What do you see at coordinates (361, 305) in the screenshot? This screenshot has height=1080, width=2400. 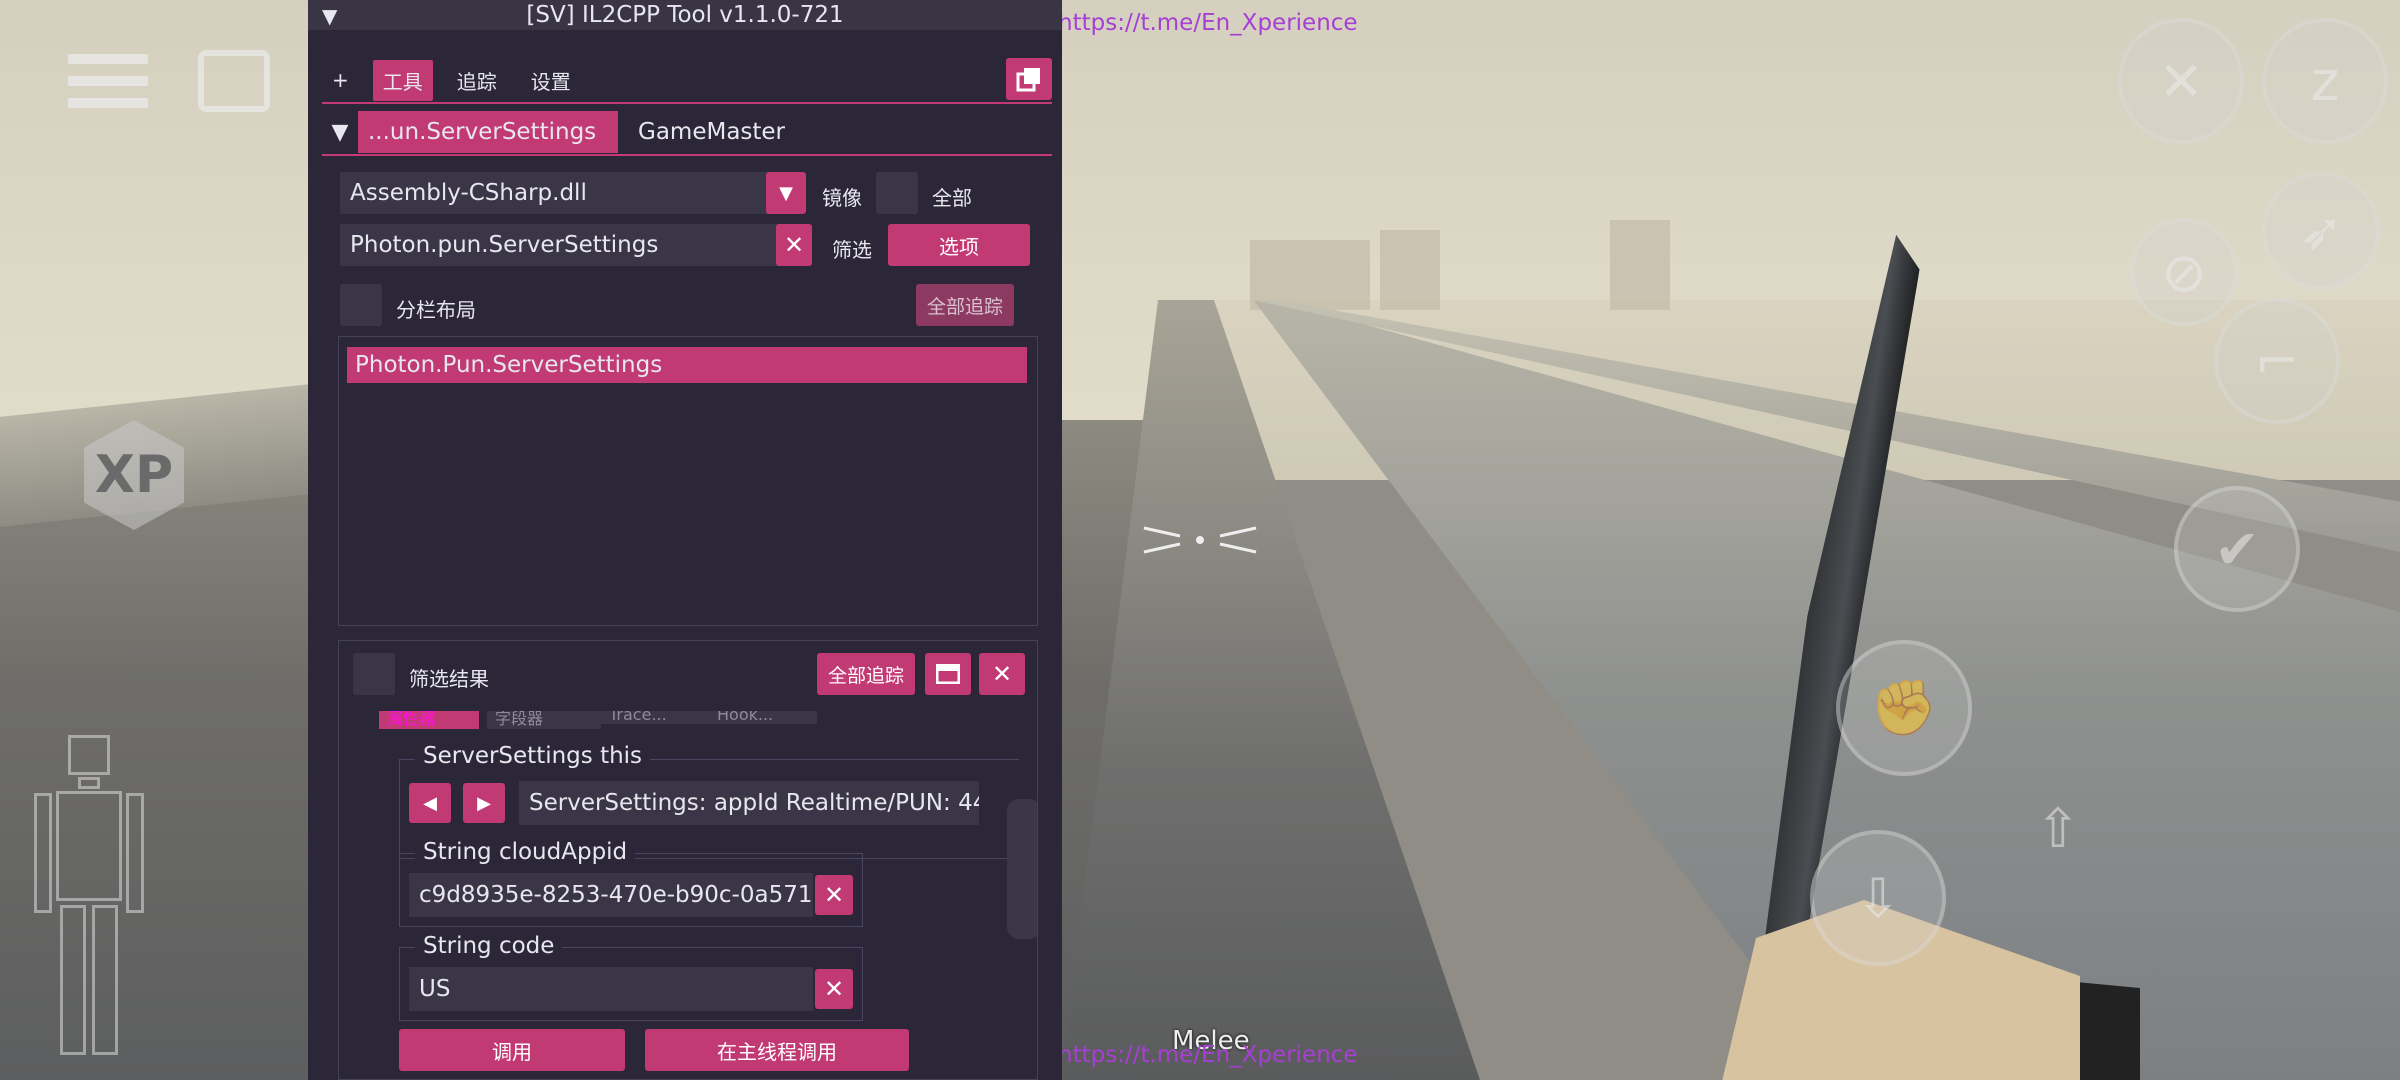 I see `split-layout-checkbox` at bounding box center [361, 305].